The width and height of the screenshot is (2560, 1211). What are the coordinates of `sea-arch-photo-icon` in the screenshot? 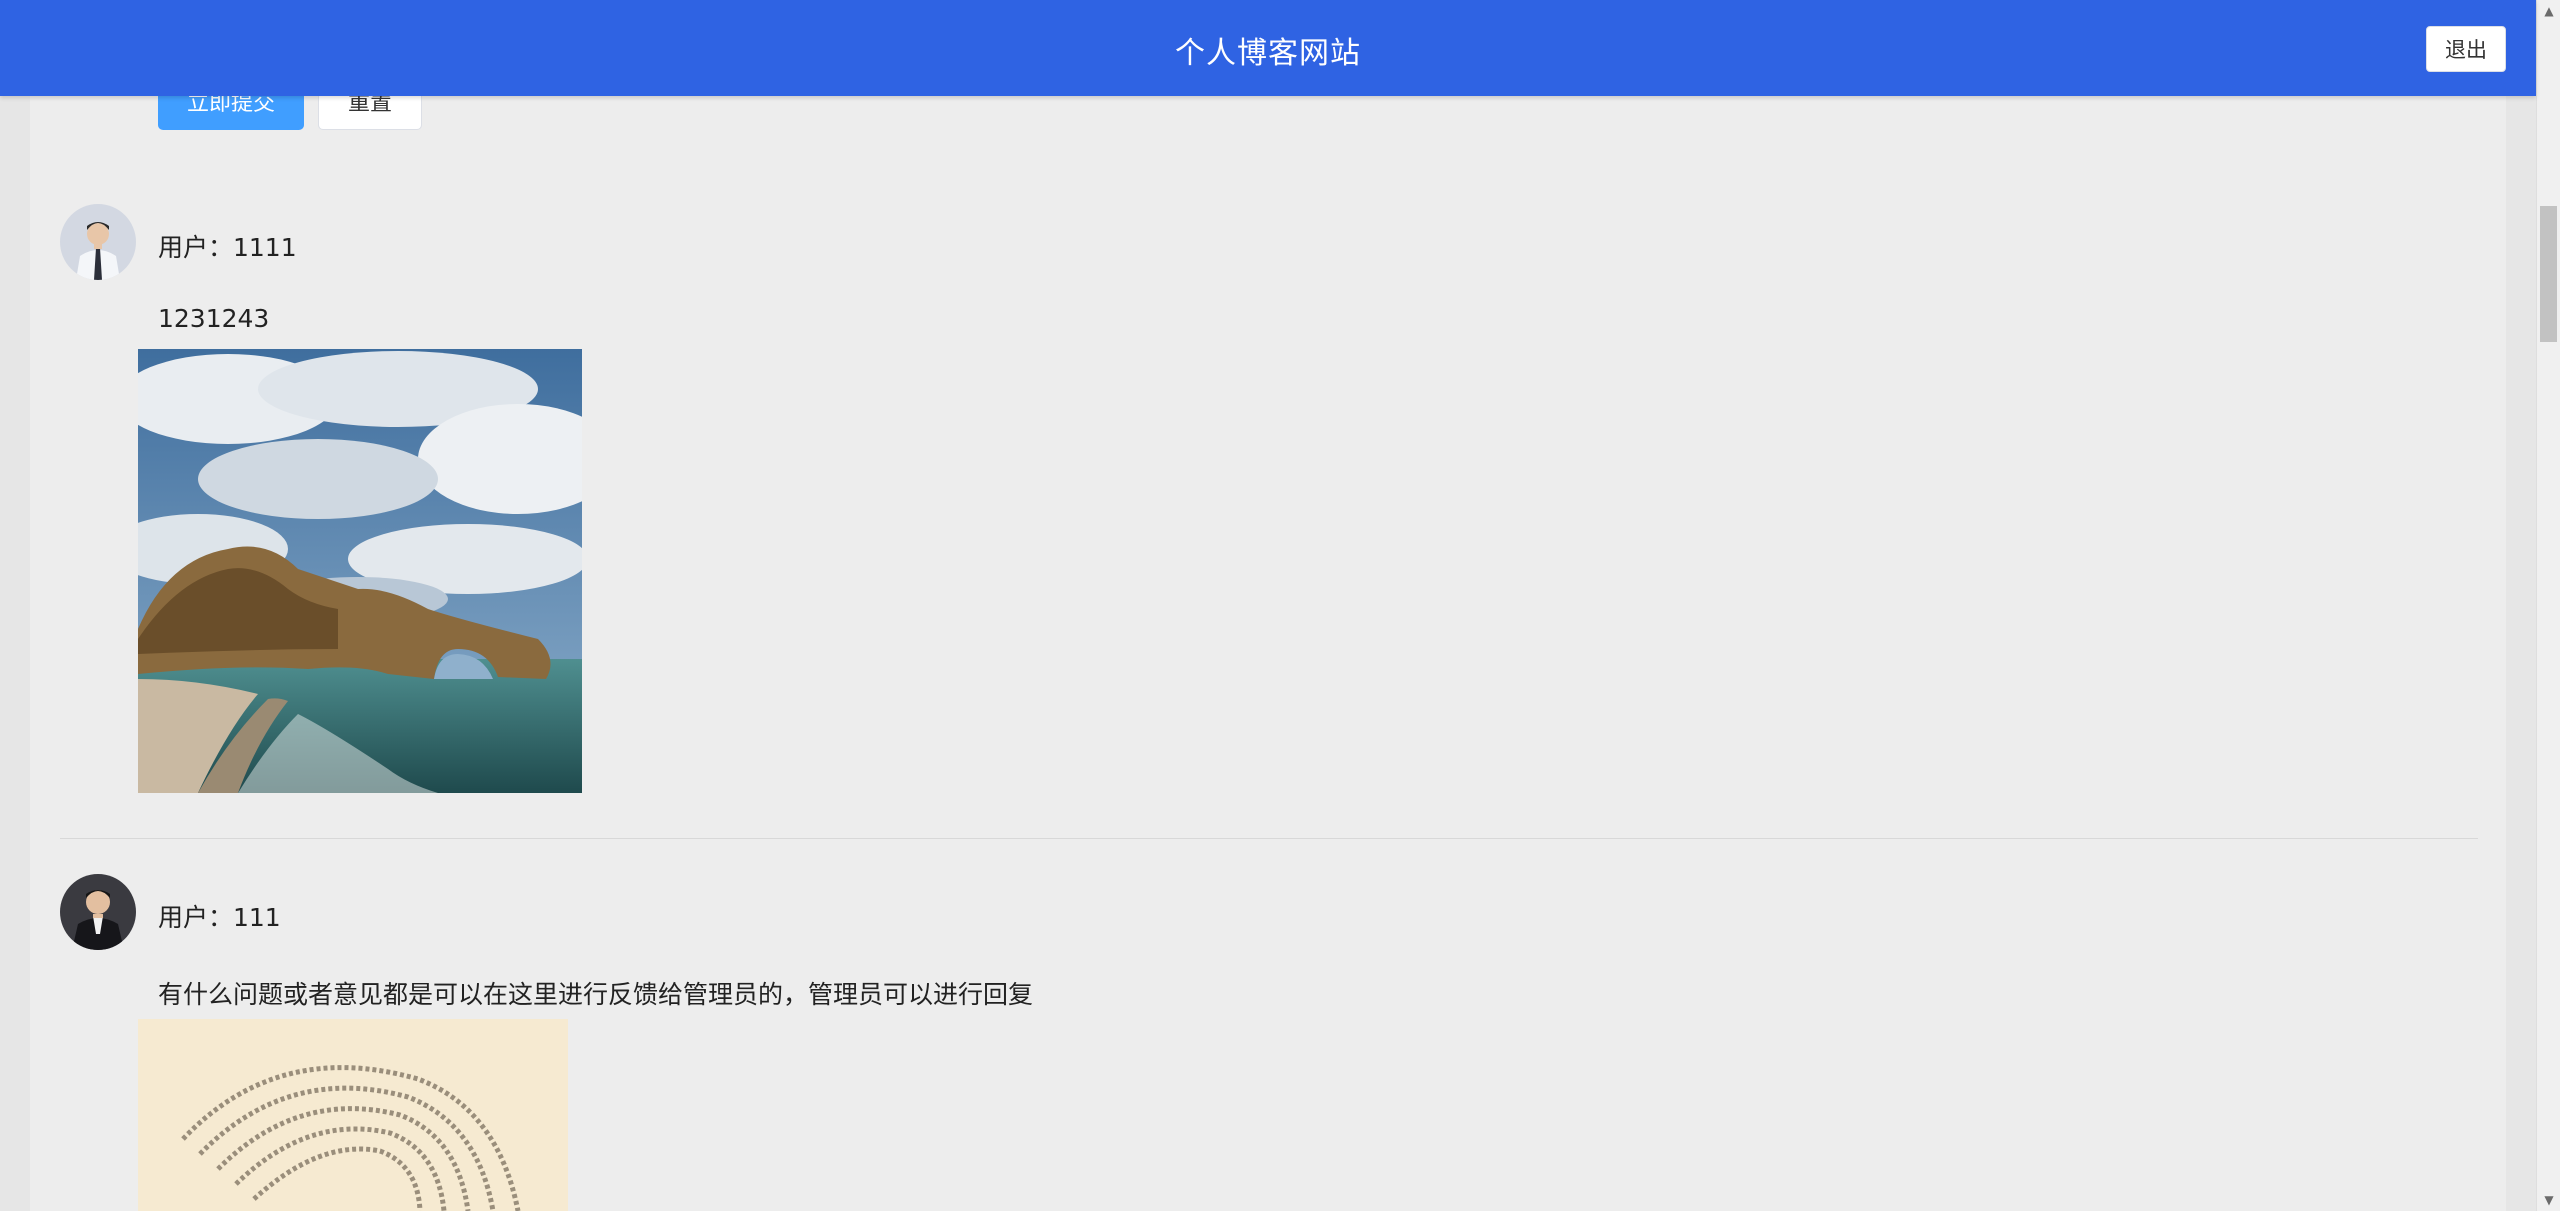 It's located at (360, 571).